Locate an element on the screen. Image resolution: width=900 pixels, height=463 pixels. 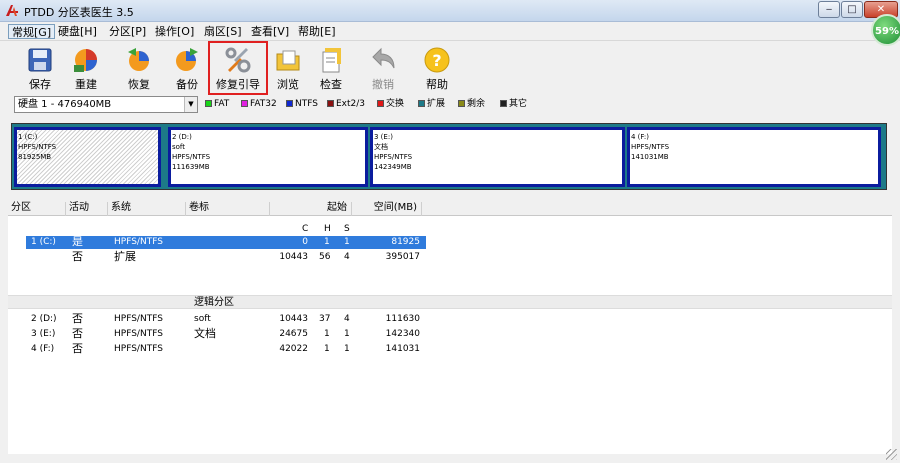
chevron-down-icon: ▼ is located at coordinates (190, 104).